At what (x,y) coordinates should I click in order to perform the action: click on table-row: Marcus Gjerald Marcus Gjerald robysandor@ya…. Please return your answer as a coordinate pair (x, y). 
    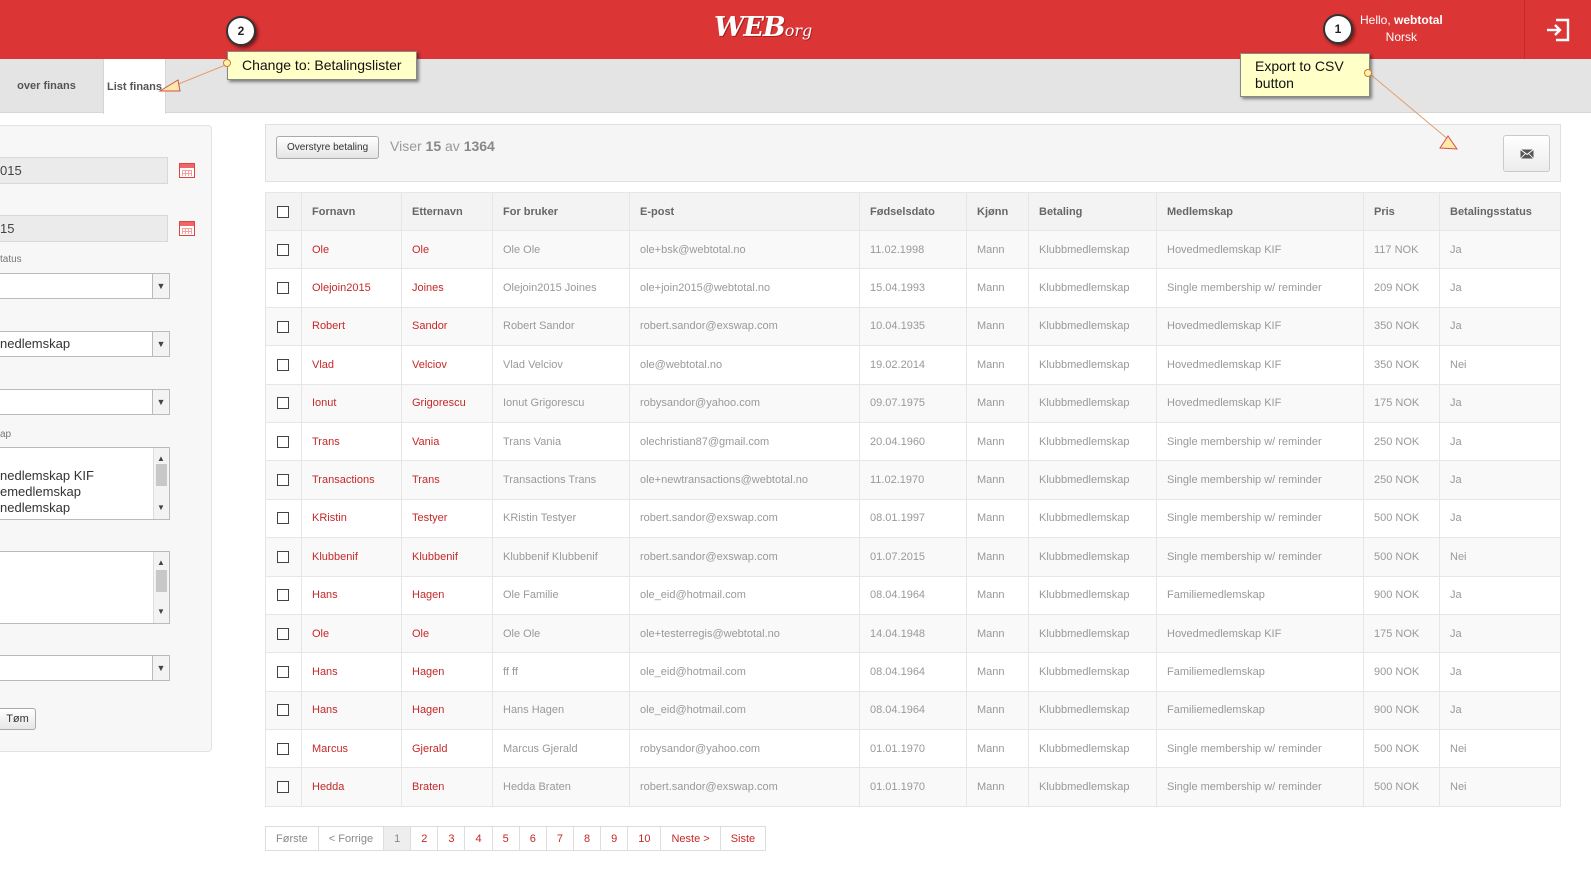
    Looking at the image, I should click on (913, 749).